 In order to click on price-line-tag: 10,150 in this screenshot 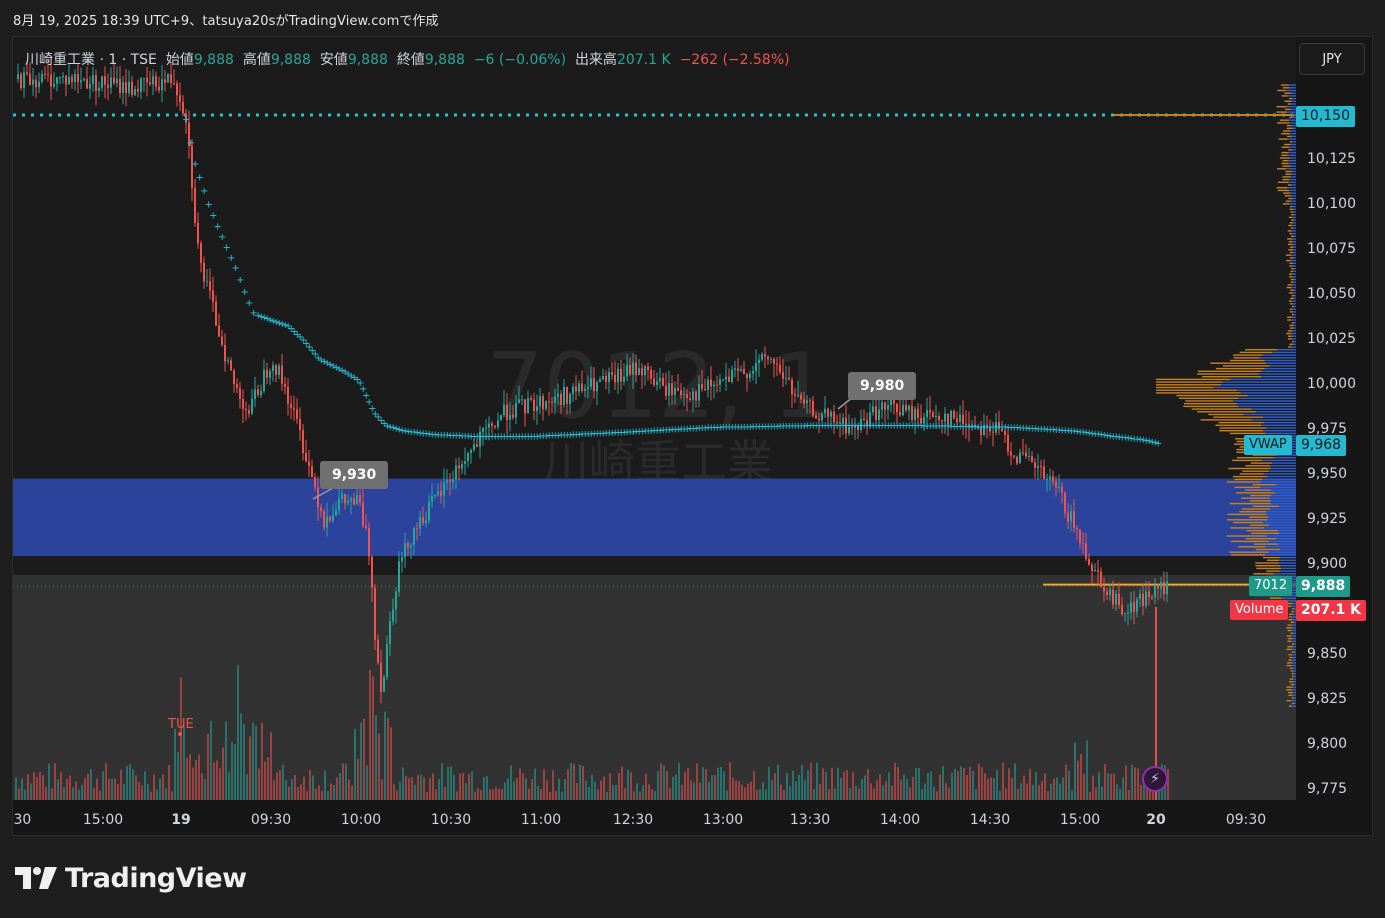, I will do `click(1325, 116)`.